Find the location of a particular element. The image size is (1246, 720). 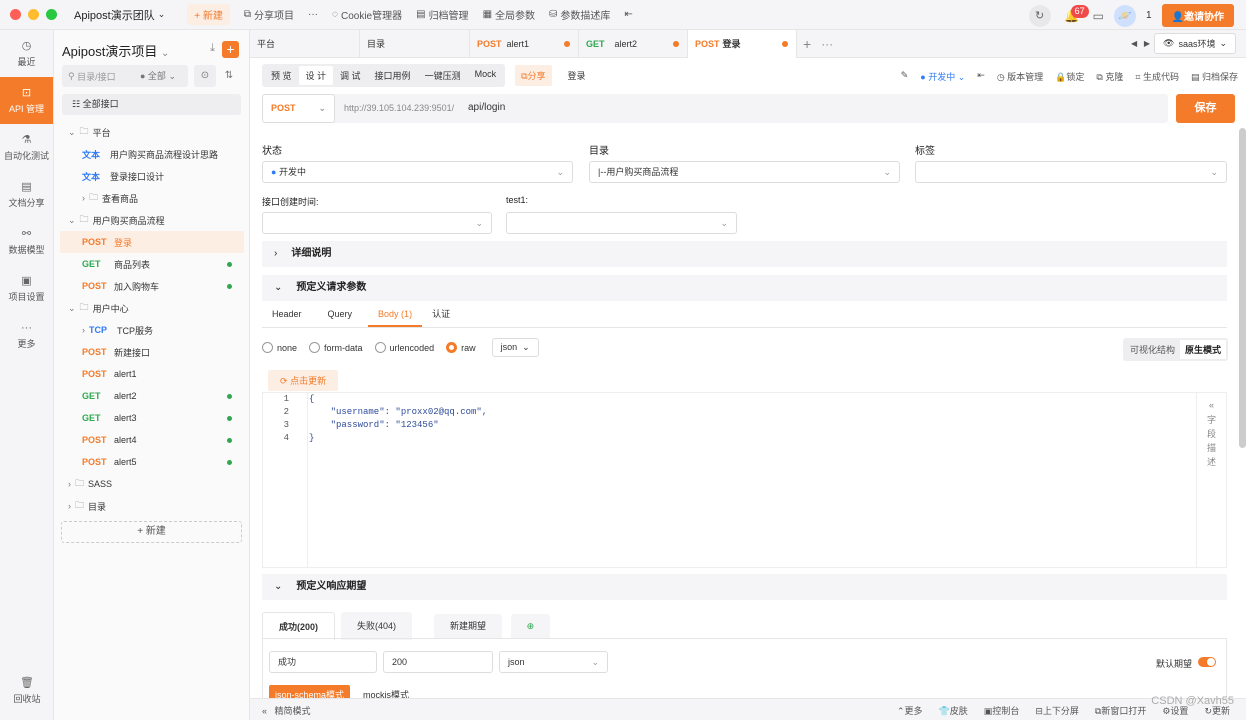

response-format-select: json ⌄ is located at coordinates (553, 662).